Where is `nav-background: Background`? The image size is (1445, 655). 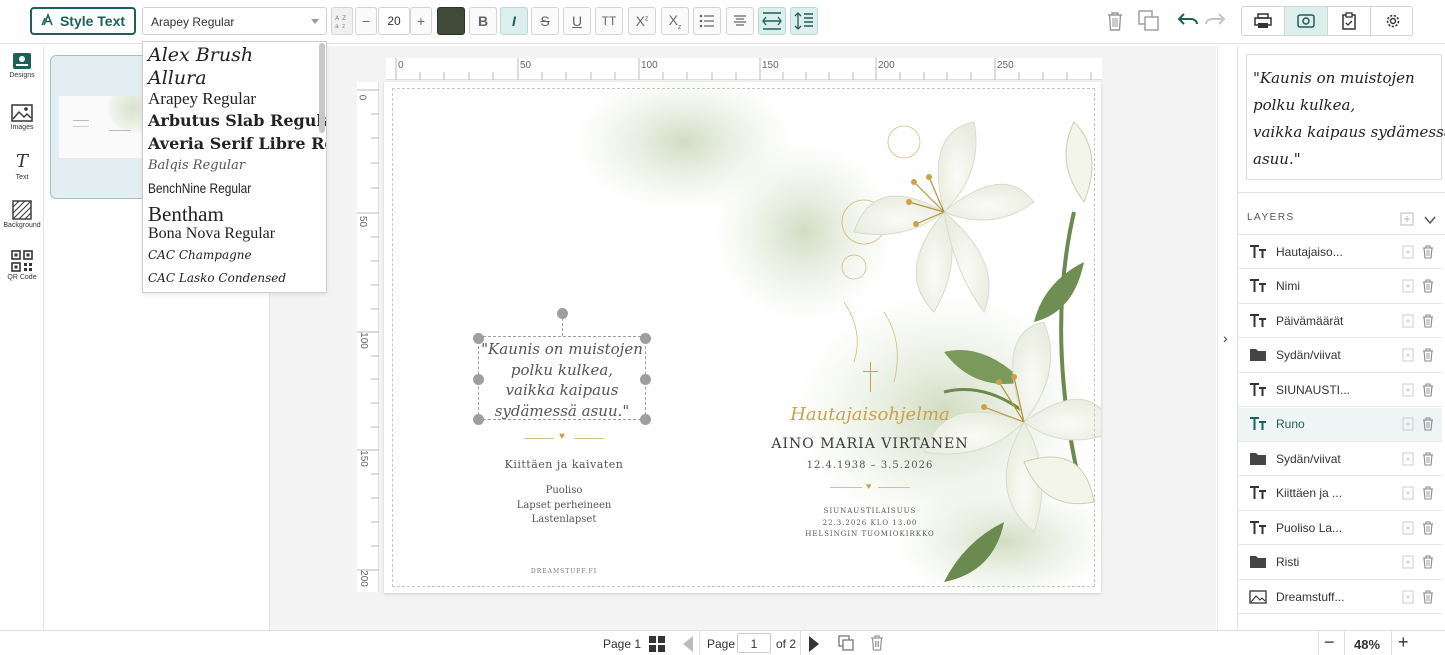 nav-background: Background is located at coordinates (22, 214).